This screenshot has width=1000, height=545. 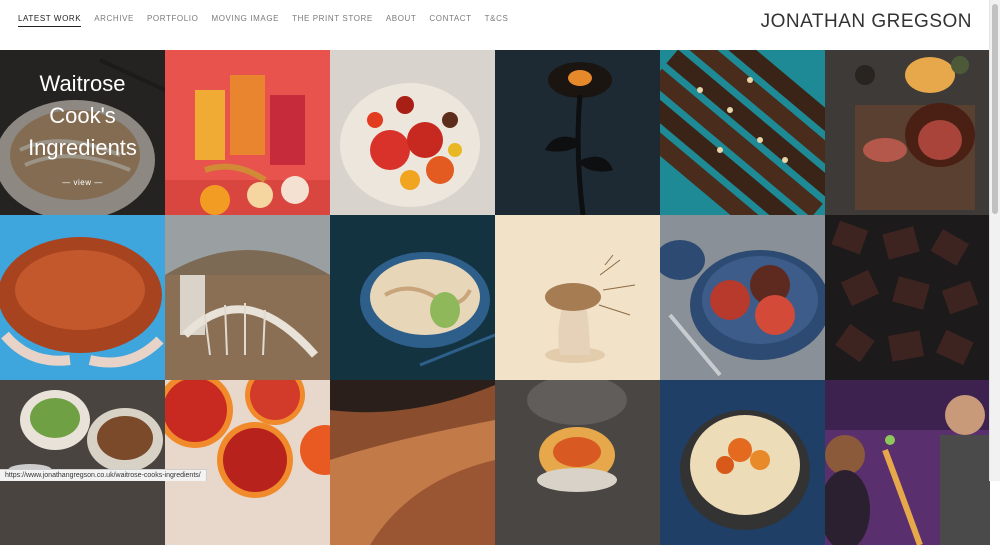 I want to click on project-tile-blood-oranges, so click(x=247, y=462).